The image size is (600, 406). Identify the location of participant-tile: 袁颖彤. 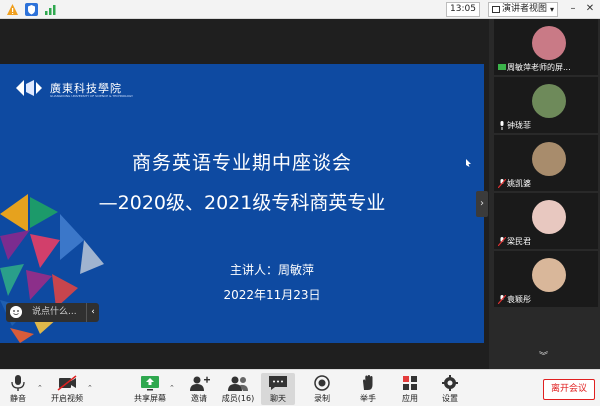
(546, 279).